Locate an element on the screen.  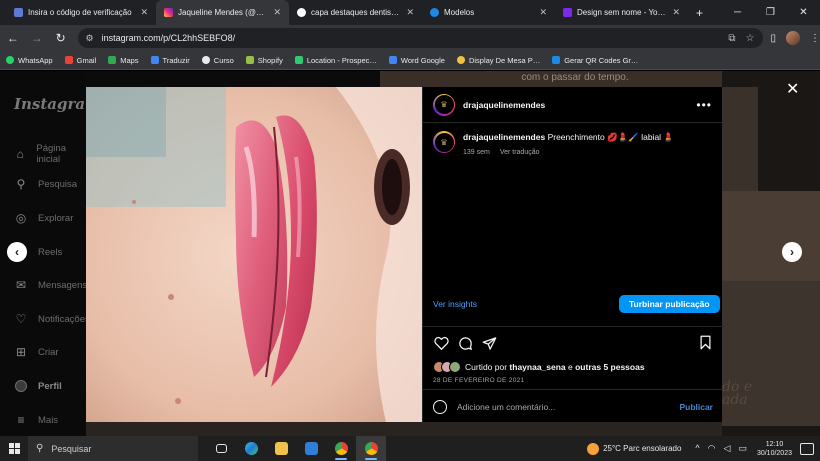
tab-instagram: Jaqueline Mendes (@draja… ✕ is located at coordinates (222, 12).